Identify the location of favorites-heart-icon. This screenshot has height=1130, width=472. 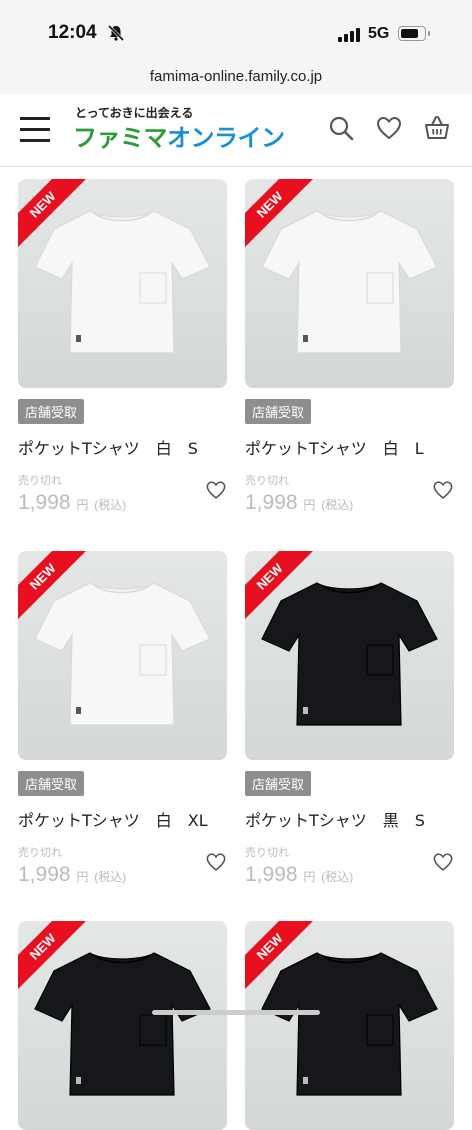
(389, 128).